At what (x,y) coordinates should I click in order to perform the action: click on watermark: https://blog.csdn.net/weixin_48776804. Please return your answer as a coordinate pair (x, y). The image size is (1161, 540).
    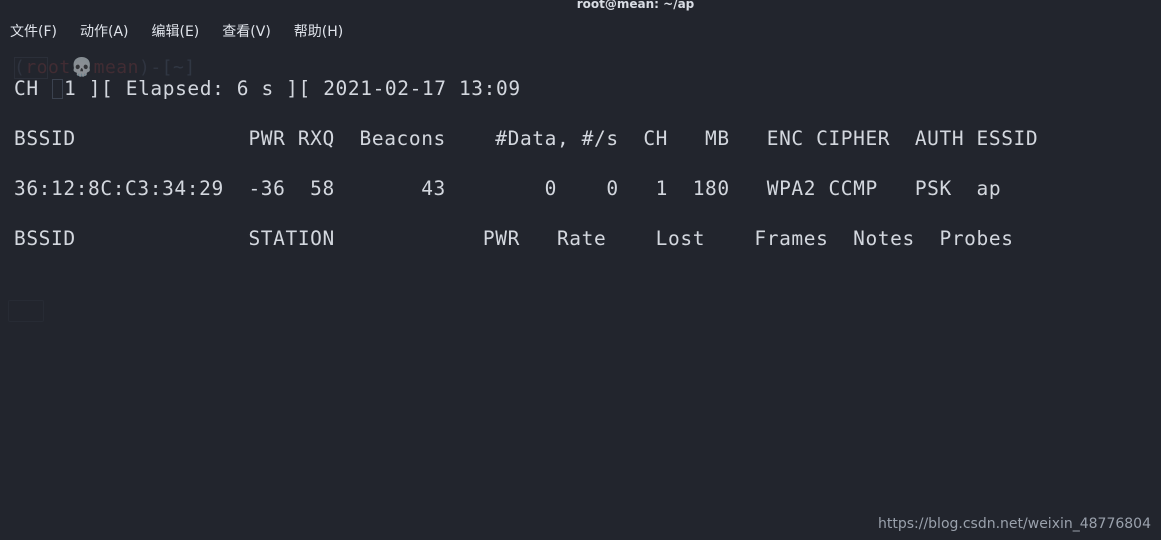
    Looking at the image, I should click on (1014, 524).